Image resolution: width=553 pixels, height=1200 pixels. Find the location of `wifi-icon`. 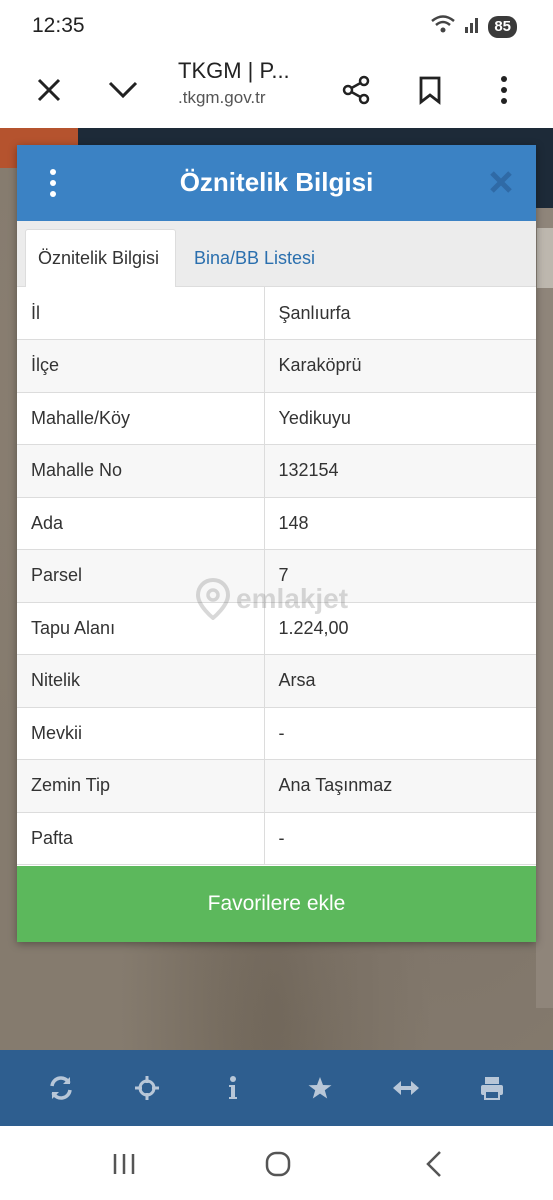

wifi-icon is located at coordinates (443, 26).